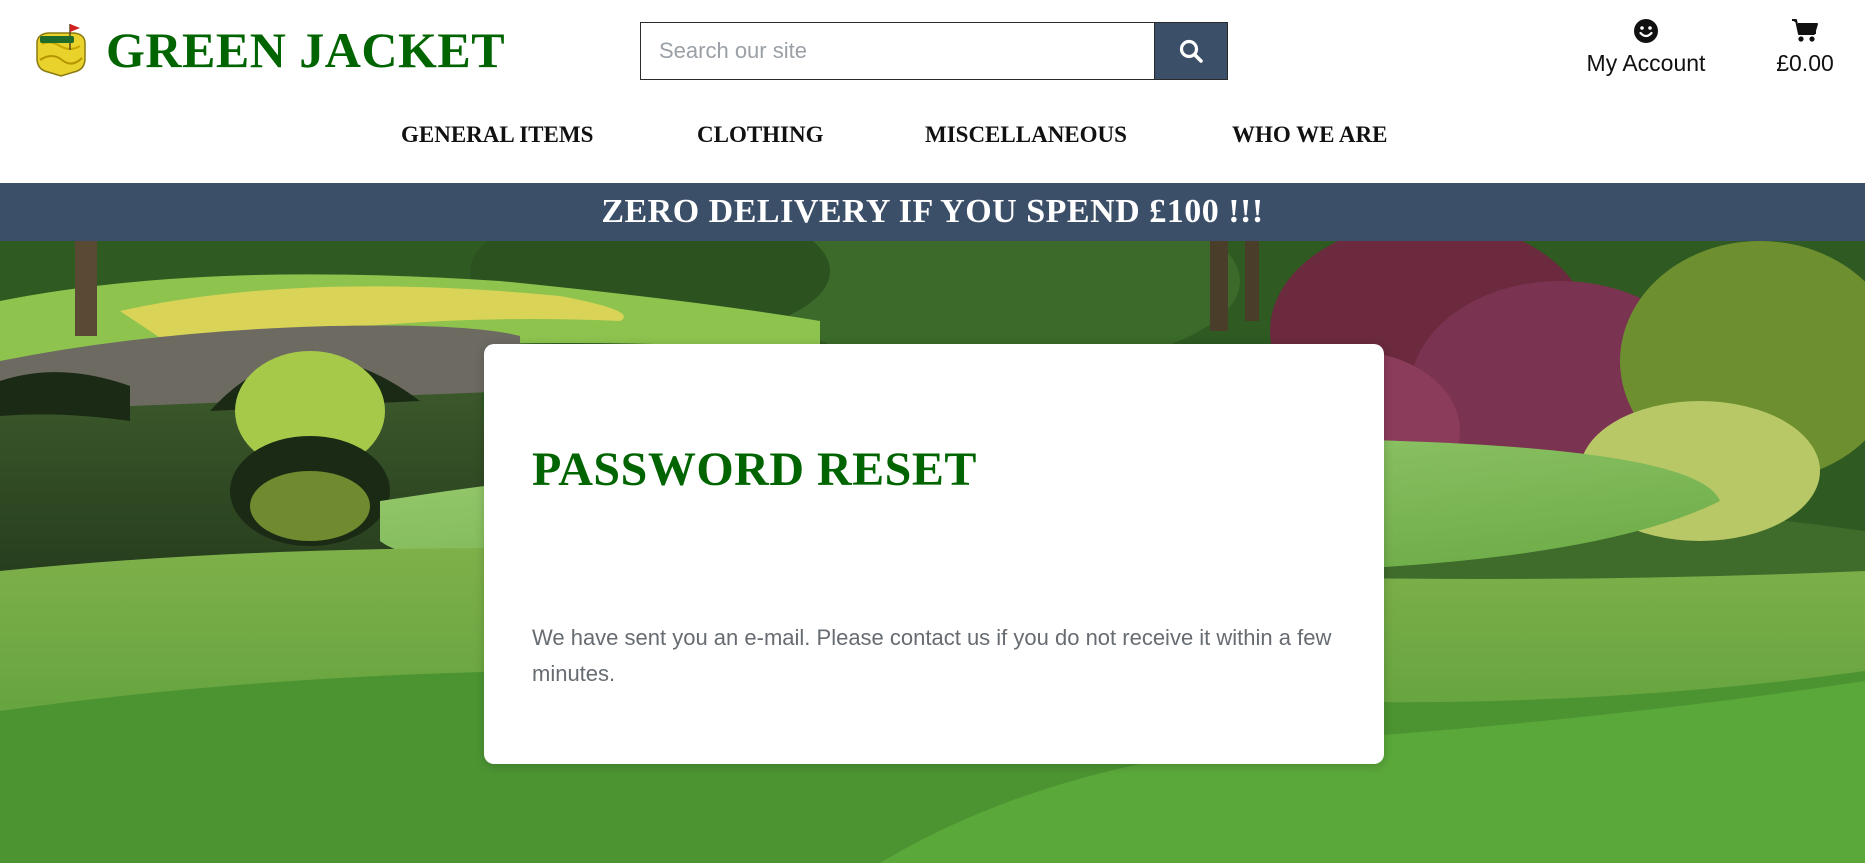  Describe the element at coordinates (1310, 135) in the screenshot. I see `nav-who-we-are: WHO WE ARE` at that location.